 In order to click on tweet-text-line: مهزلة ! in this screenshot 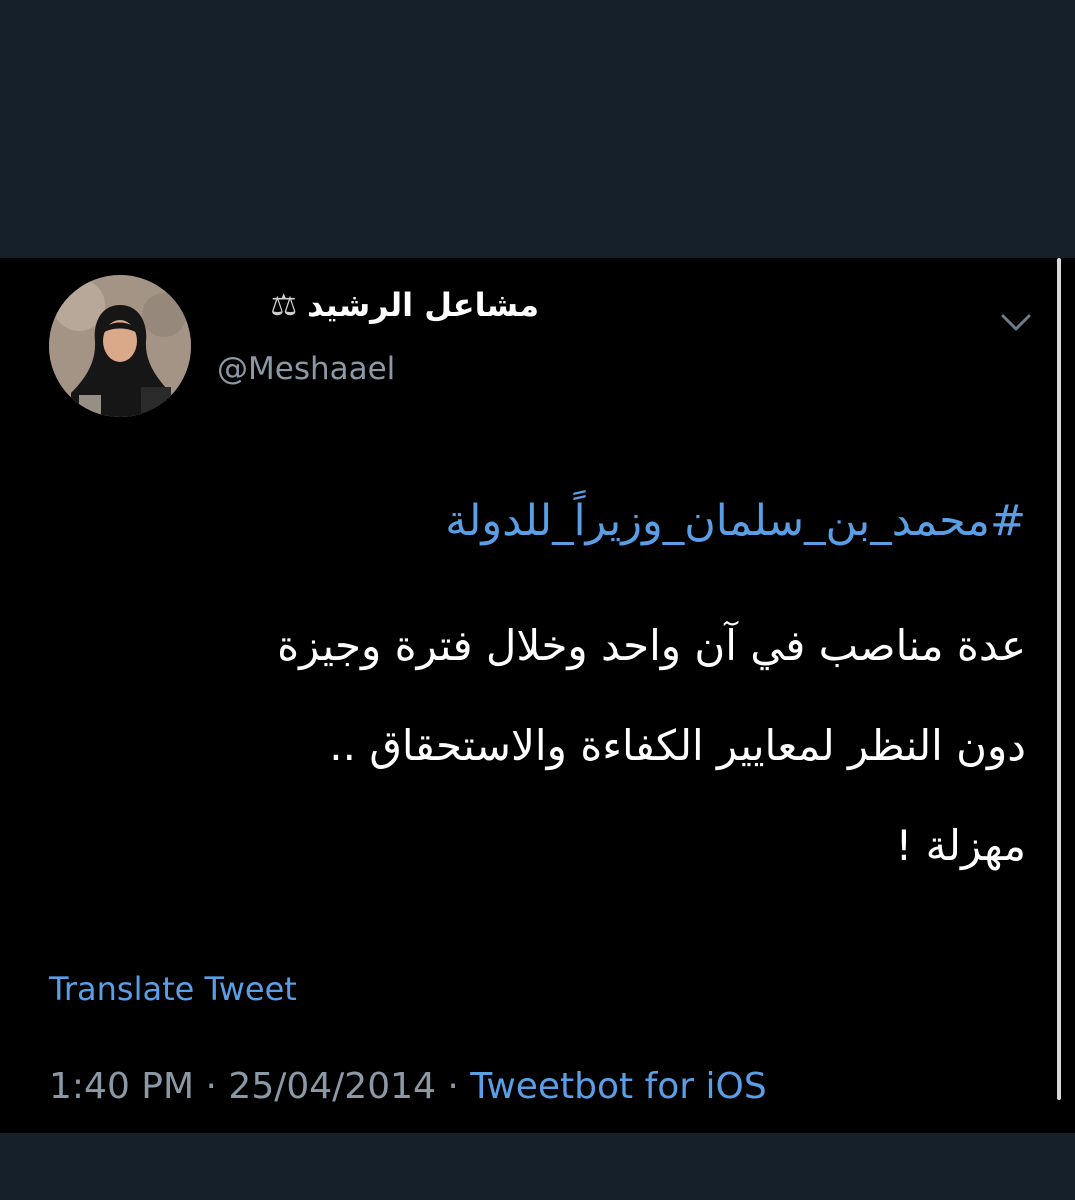, I will do `click(960, 845)`.